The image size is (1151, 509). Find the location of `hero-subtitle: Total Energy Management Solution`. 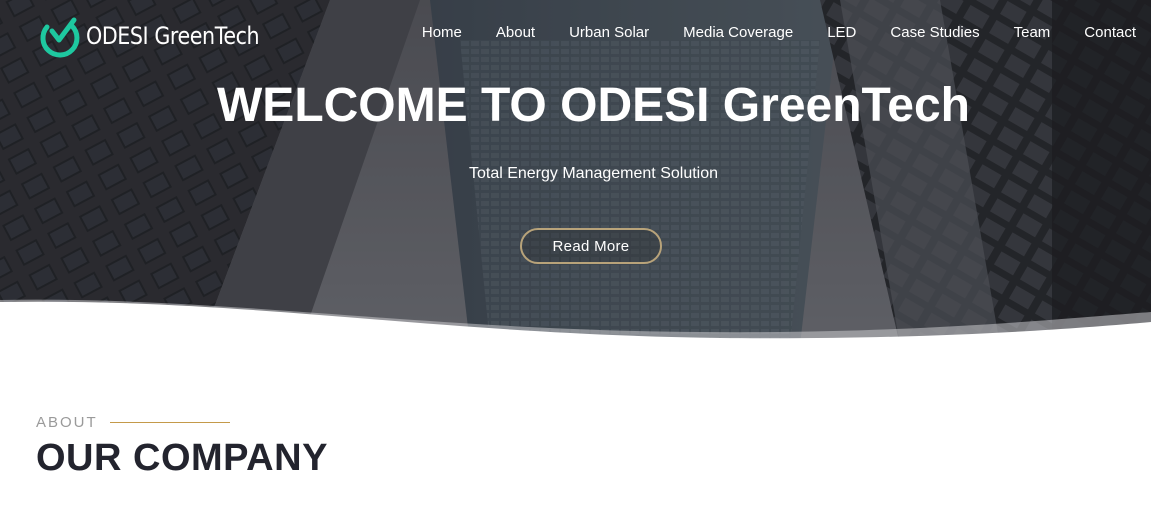

hero-subtitle: Total Energy Management Solution is located at coordinates (593, 173).